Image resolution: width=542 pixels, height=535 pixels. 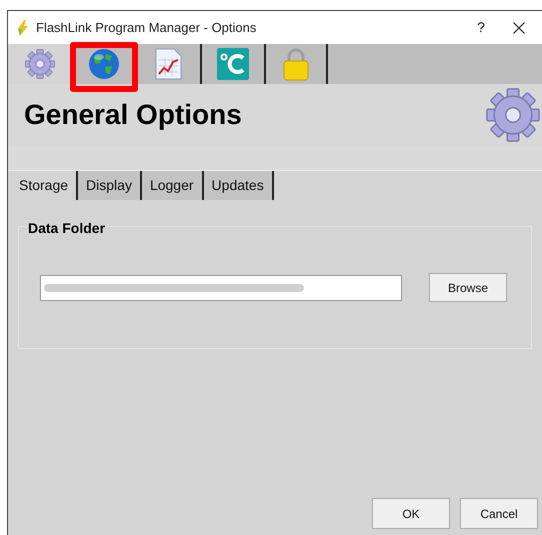 I want to click on page-title: General Options, so click(x=133, y=115).